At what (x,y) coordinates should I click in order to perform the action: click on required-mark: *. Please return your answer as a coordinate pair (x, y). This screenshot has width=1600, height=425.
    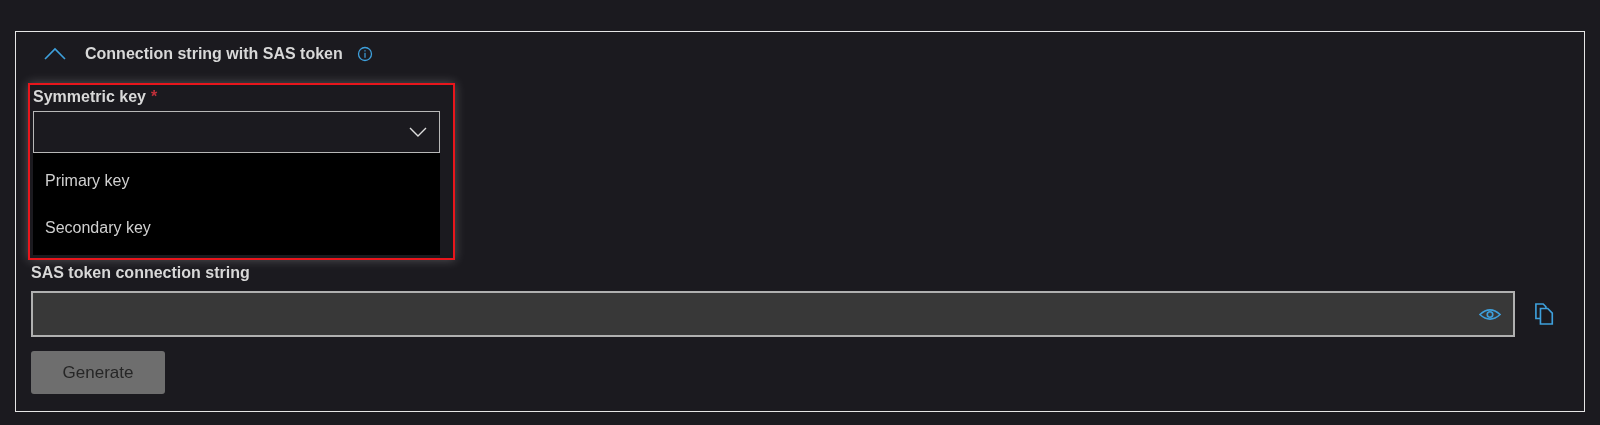
    Looking at the image, I should click on (154, 97).